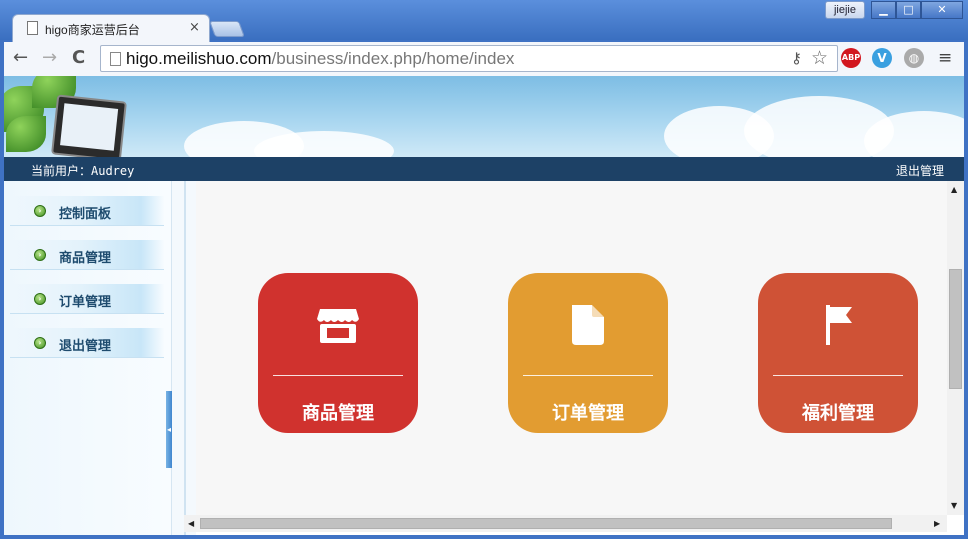 The image size is (968, 539). What do you see at coordinates (838, 413) in the screenshot?
I see `tile-label: 福利管理` at bounding box center [838, 413].